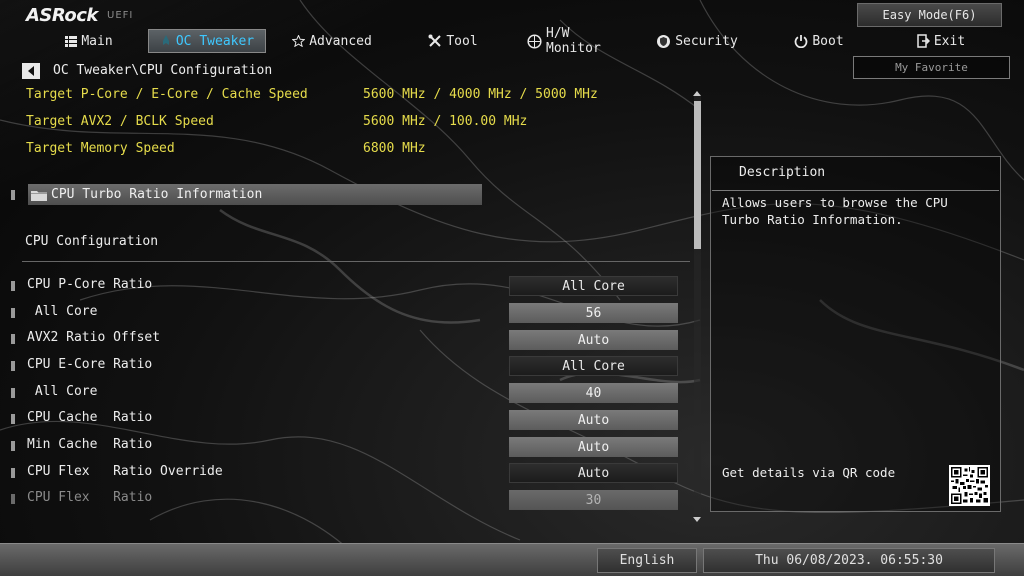  What do you see at coordinates (356, 261) in the screenshot?
I see `section-divider` at bounding box center [356, 261].